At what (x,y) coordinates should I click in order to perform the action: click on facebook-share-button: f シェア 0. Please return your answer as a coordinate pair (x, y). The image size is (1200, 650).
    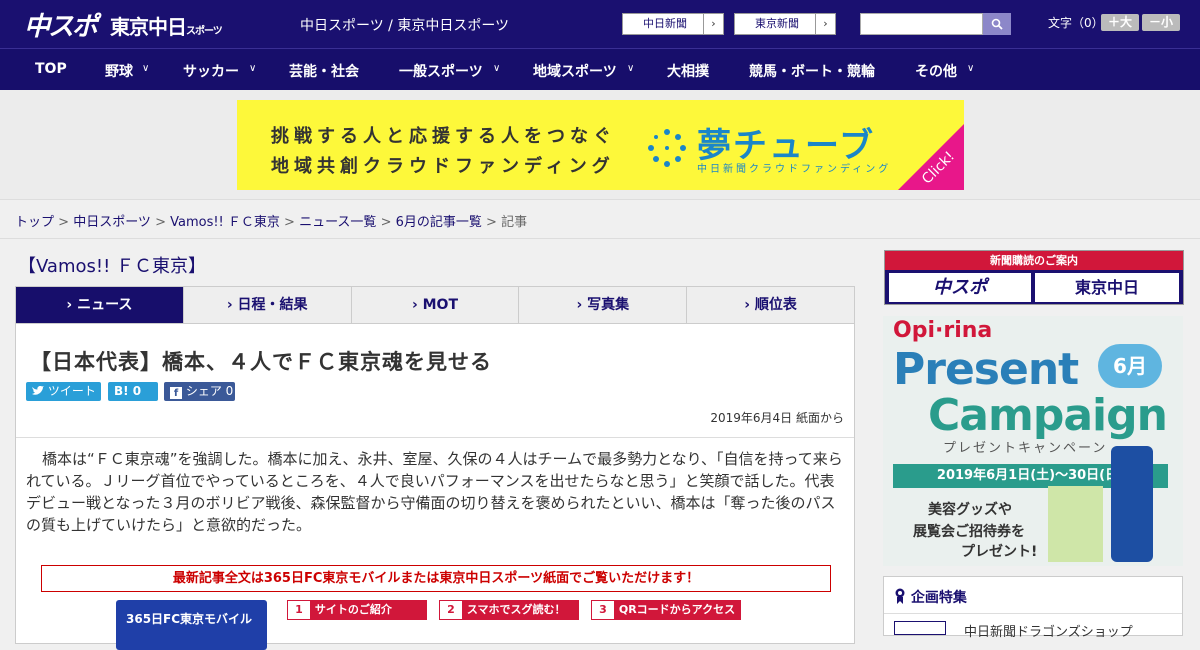
    Looking at the image, I should click on (199, 391).